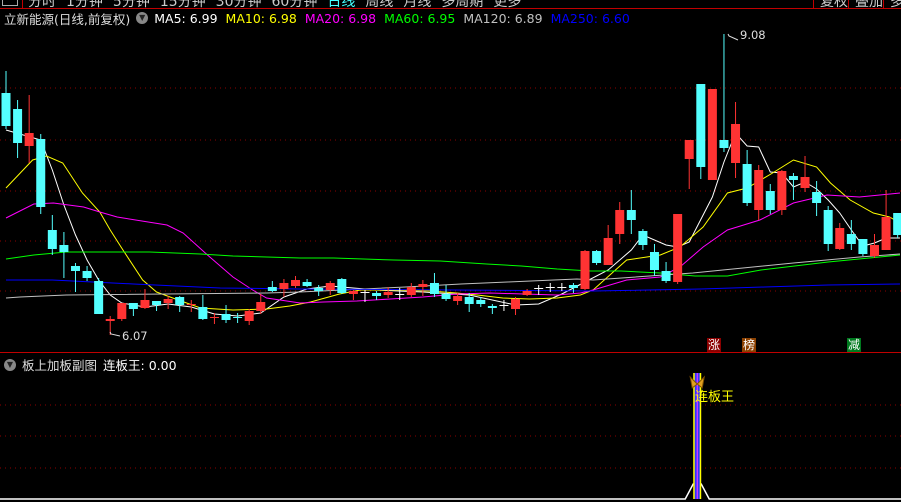  Describe the element at coordinates (453, 285) in the screenshot. I see `ma-line-ma250` at that location.